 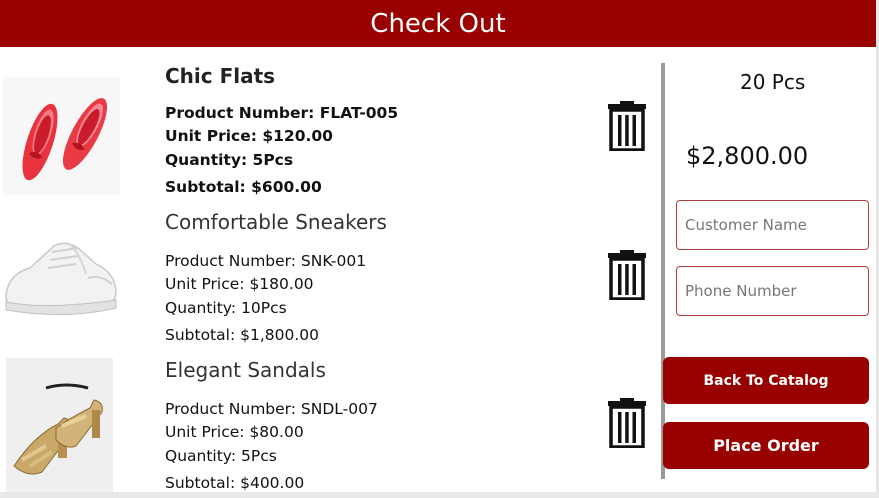 I want to click on phone-number-input, so click(x=772, y=291).